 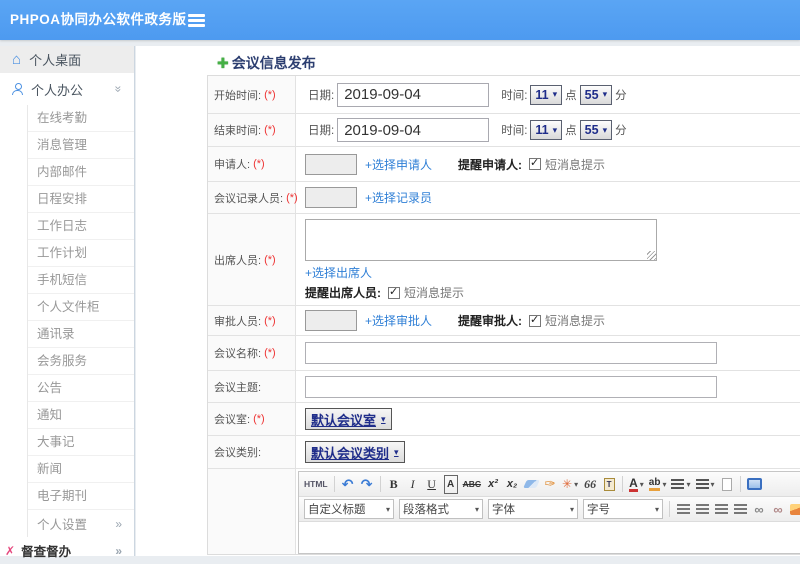 I want to click on sidebar-item-office: 个人办公 », so click(x=67, y=89).